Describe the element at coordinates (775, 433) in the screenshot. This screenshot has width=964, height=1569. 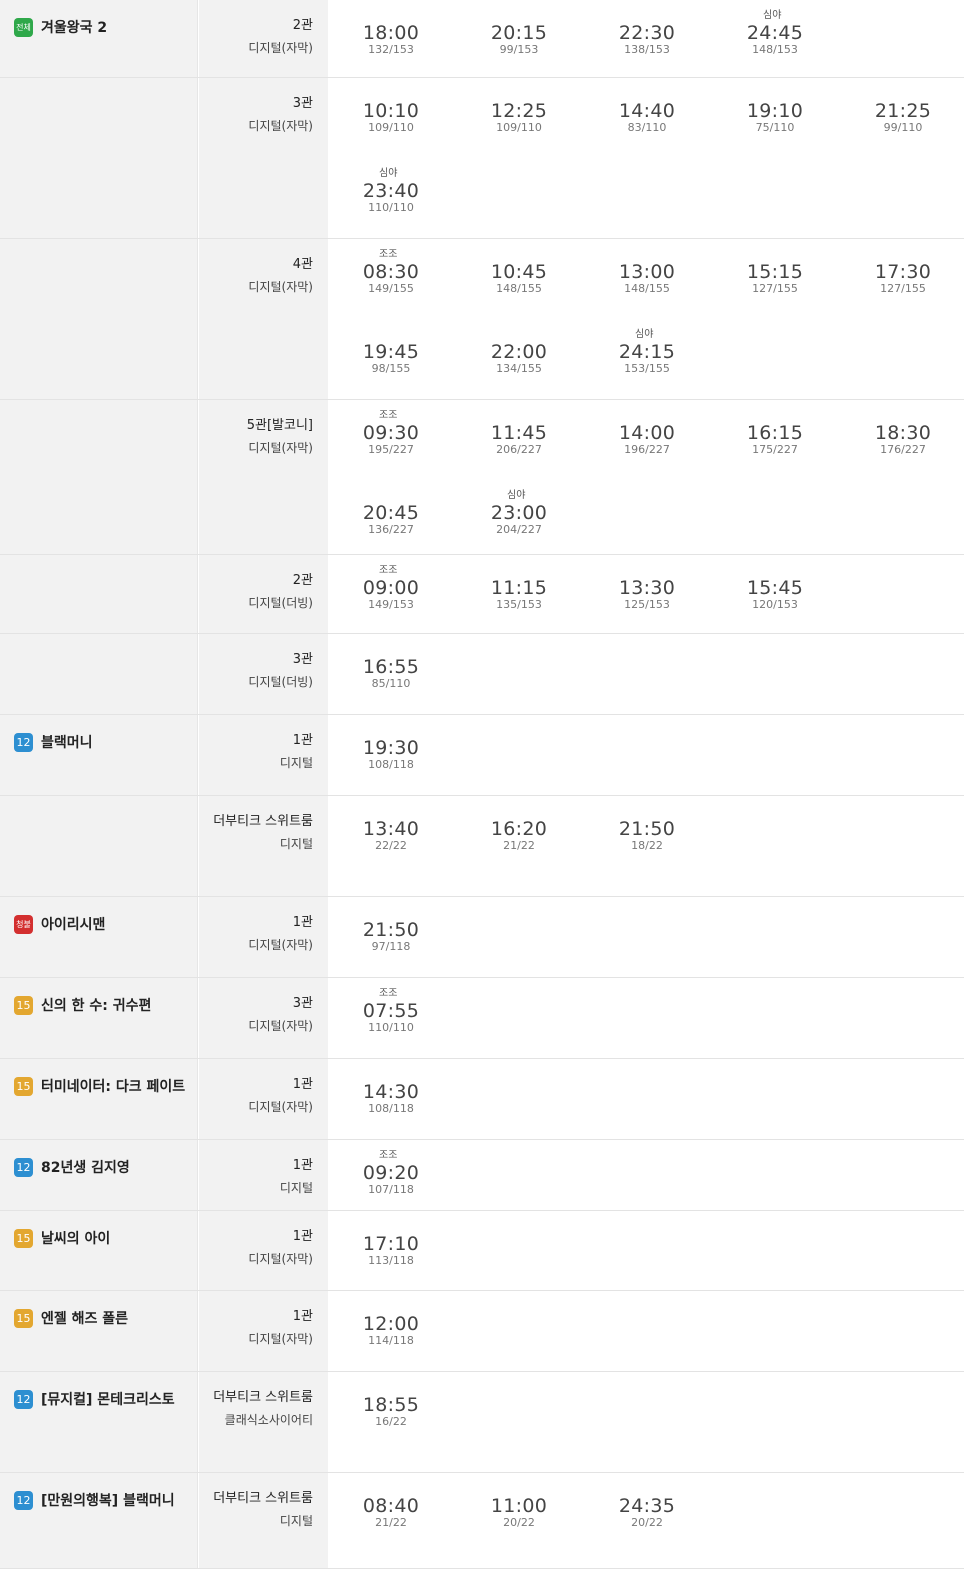
I see `showtime-button: 16:15 175/227` at that location.